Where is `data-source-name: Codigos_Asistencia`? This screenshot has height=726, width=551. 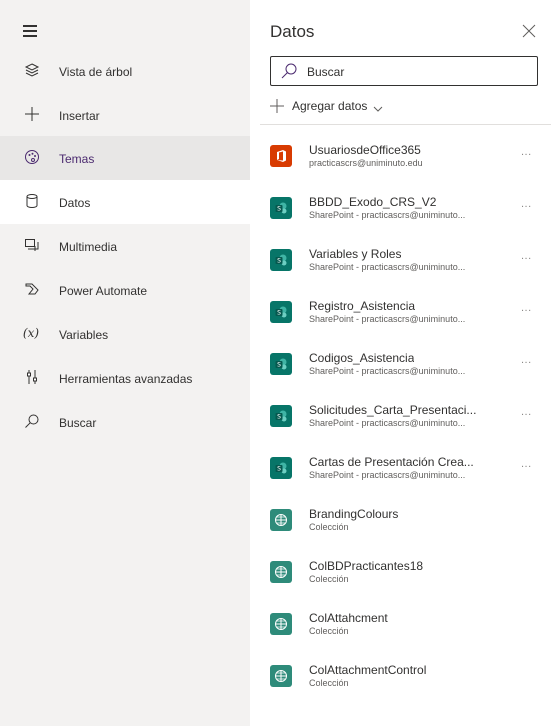
data-source-name: Codigos_Asistencia is located at coordinates (362, 358).